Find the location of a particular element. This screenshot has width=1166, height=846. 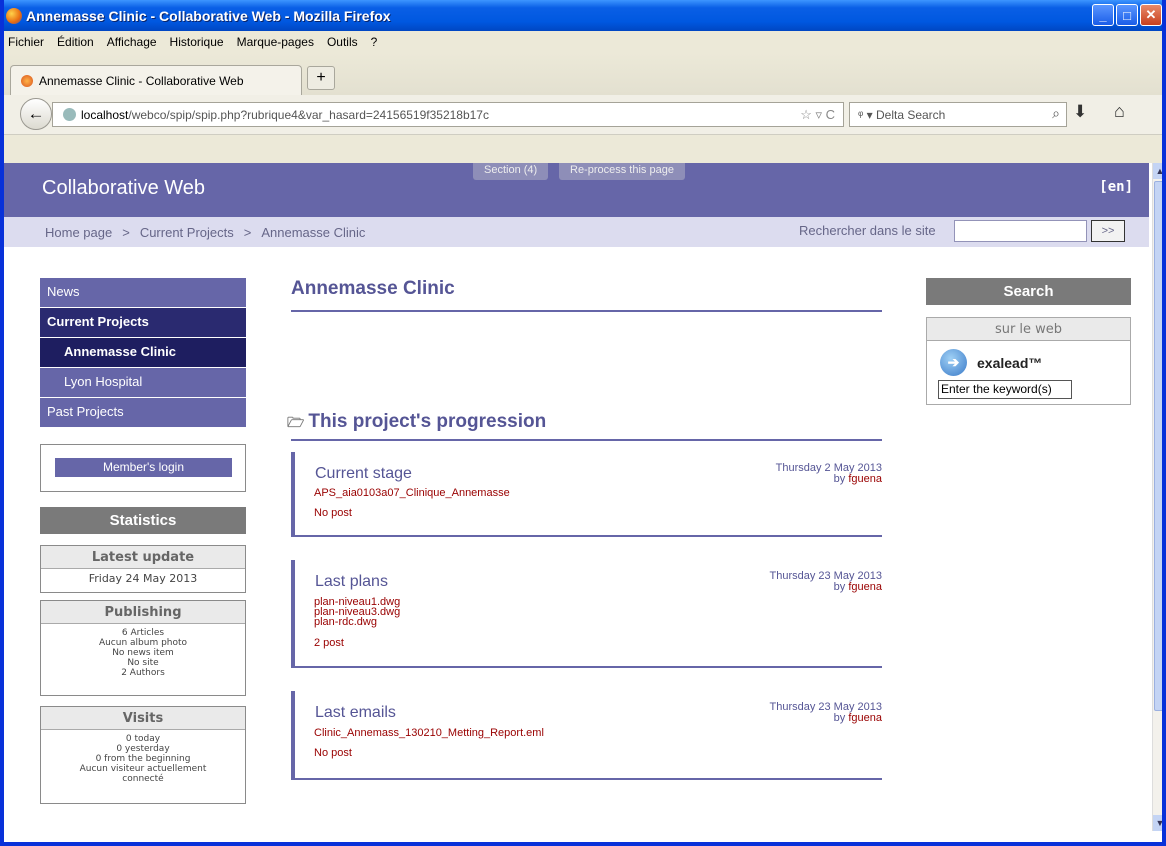

publishing-line: 2 Authors is located at coordinates (143, 673).